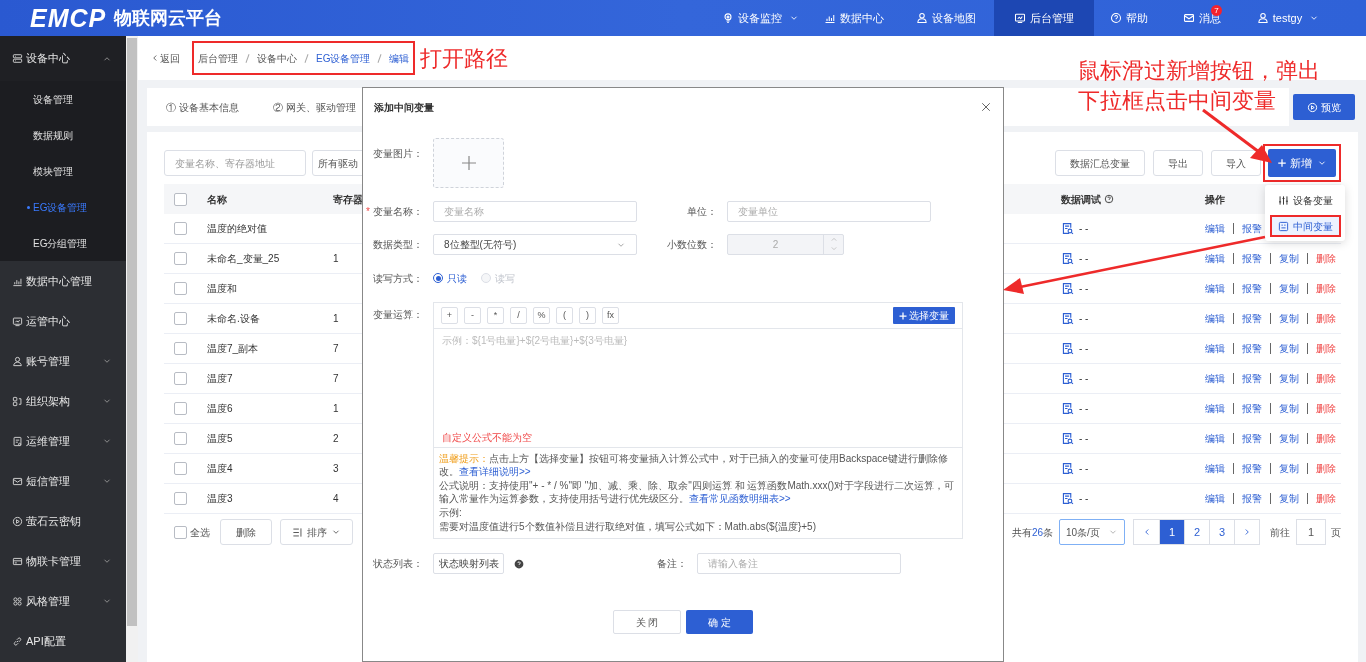 Image resolution: width=1366 pixels, height=662 pixels. I want to click on remark-field: 请输入备注, so click(799, 563).